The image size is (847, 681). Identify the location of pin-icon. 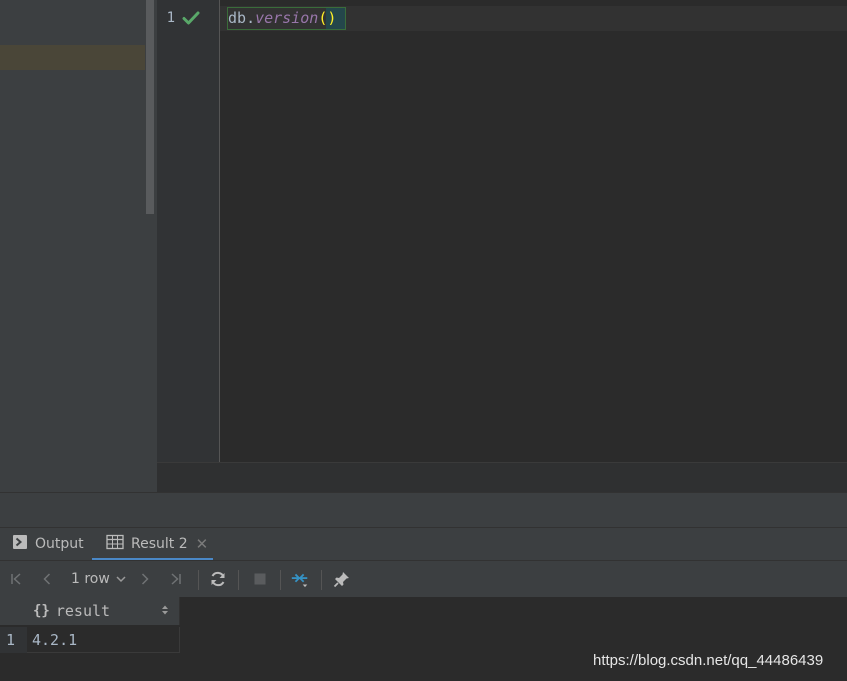
(342, 579).